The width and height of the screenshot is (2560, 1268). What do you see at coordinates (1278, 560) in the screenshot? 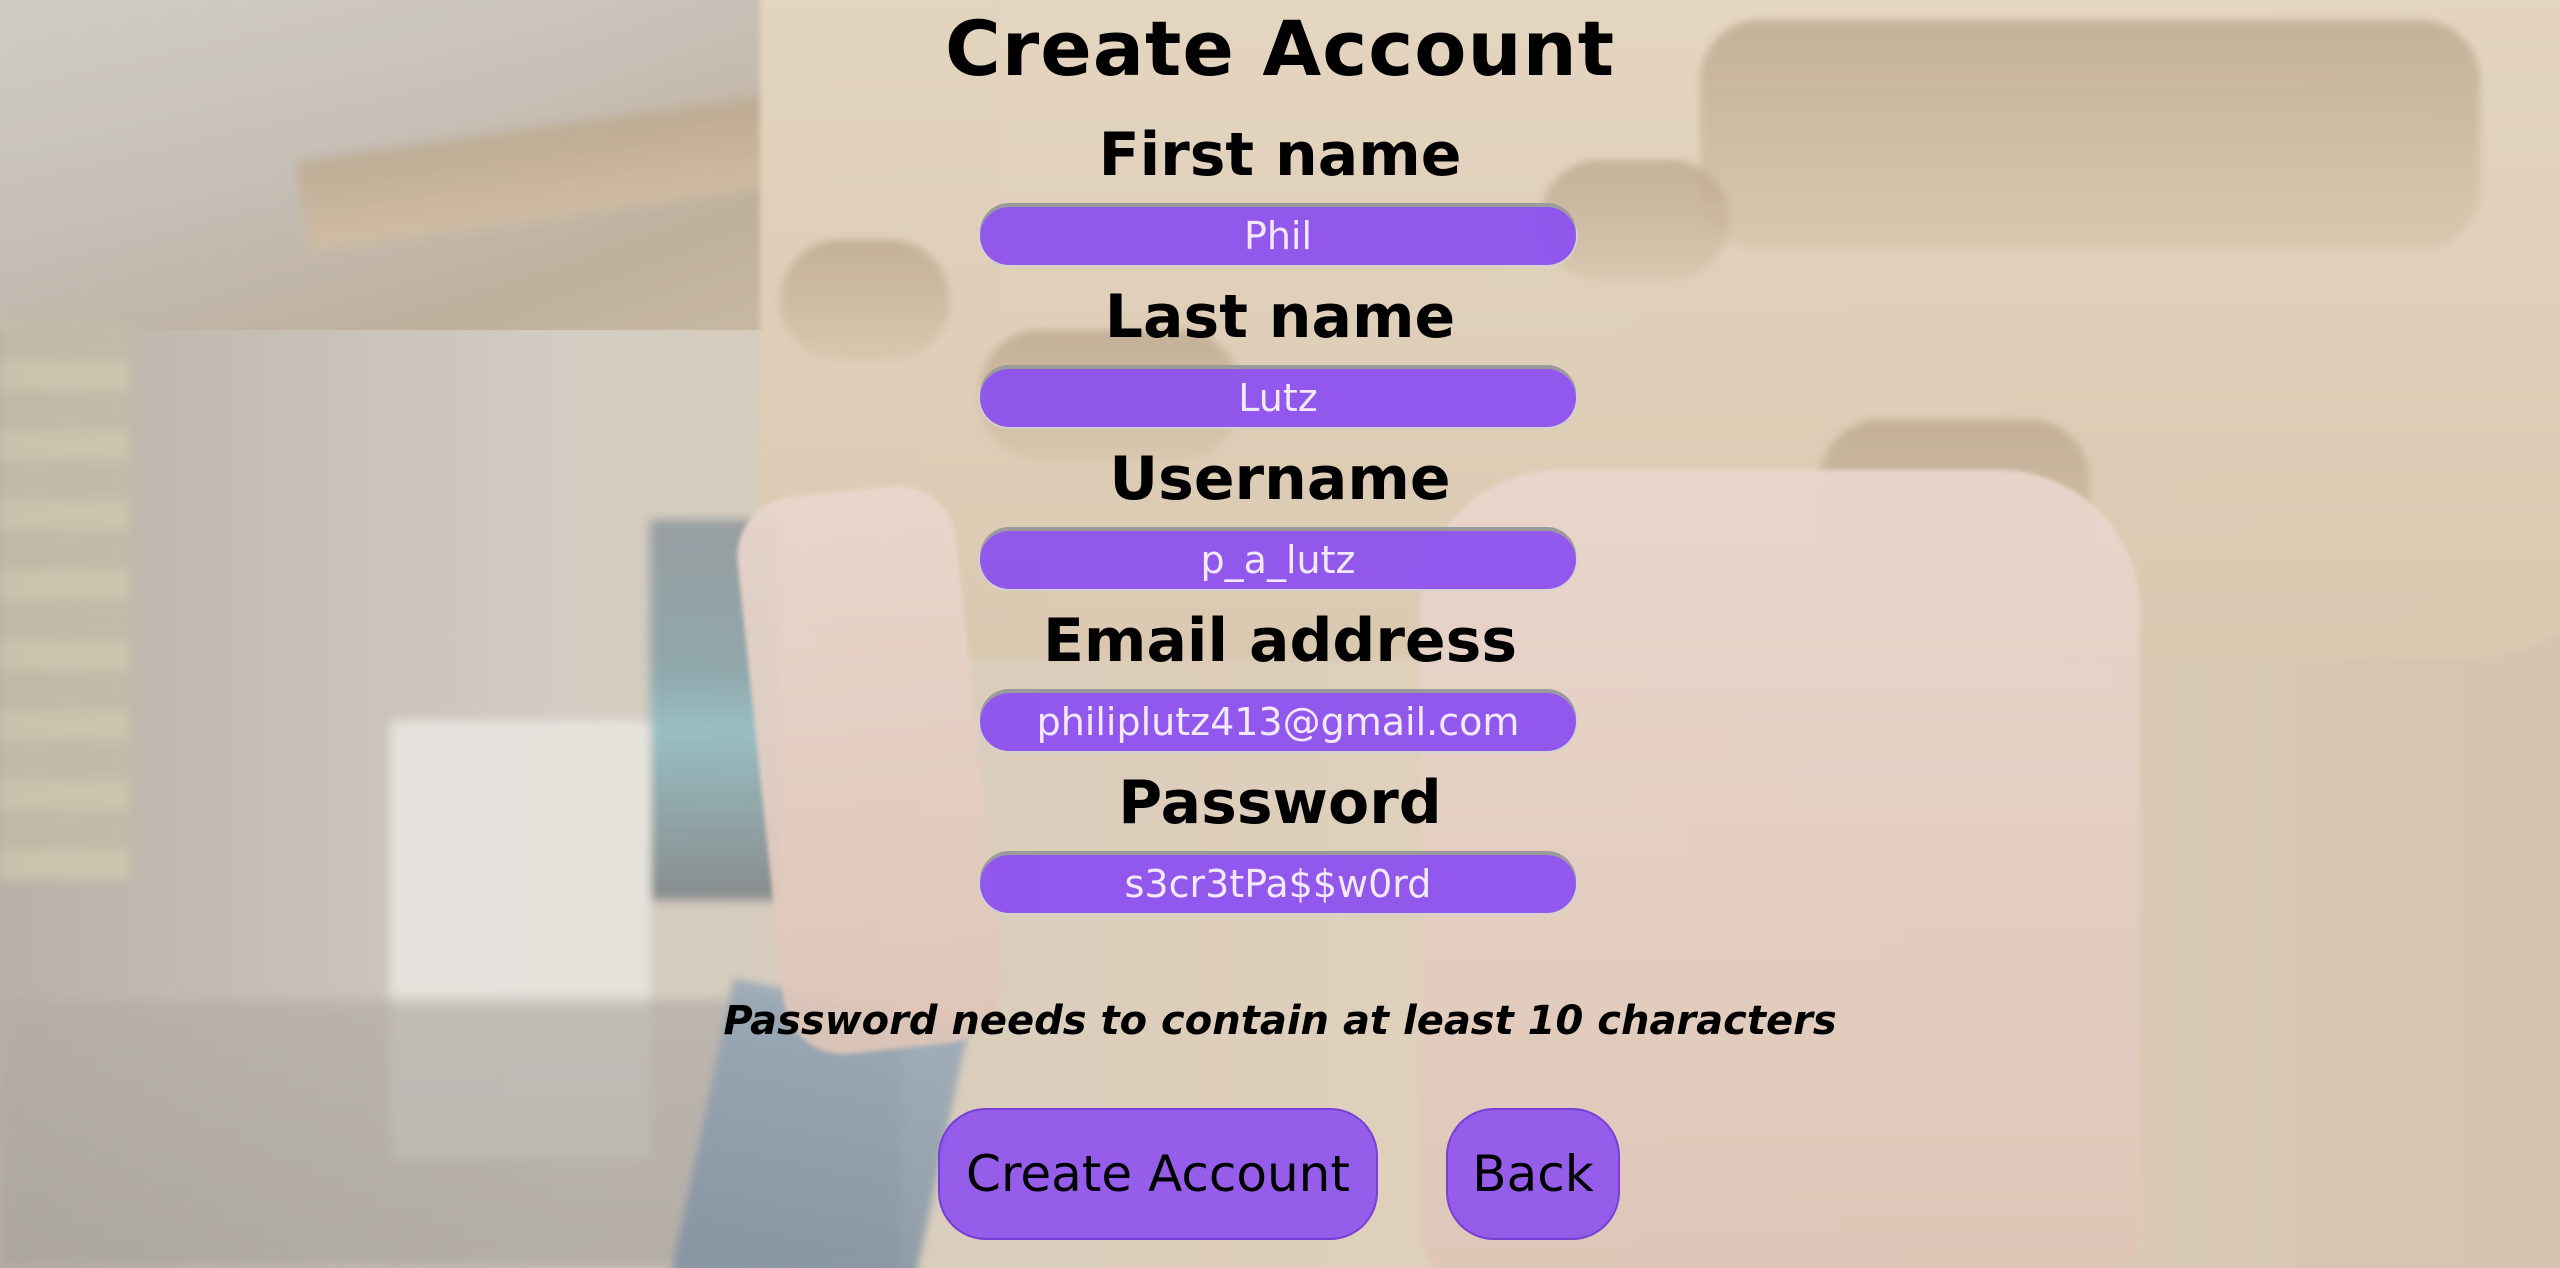
I see `username-input` at bounding box center [1278, 560].